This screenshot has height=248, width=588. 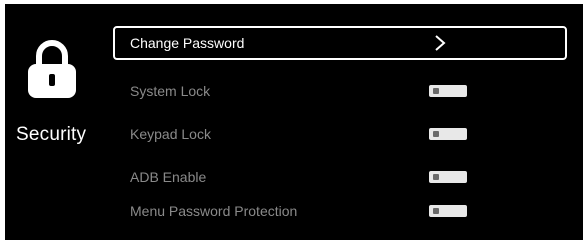 I want to click on menu-item-keypad-lock: Keypad Lock, so click(x=342, y=134).